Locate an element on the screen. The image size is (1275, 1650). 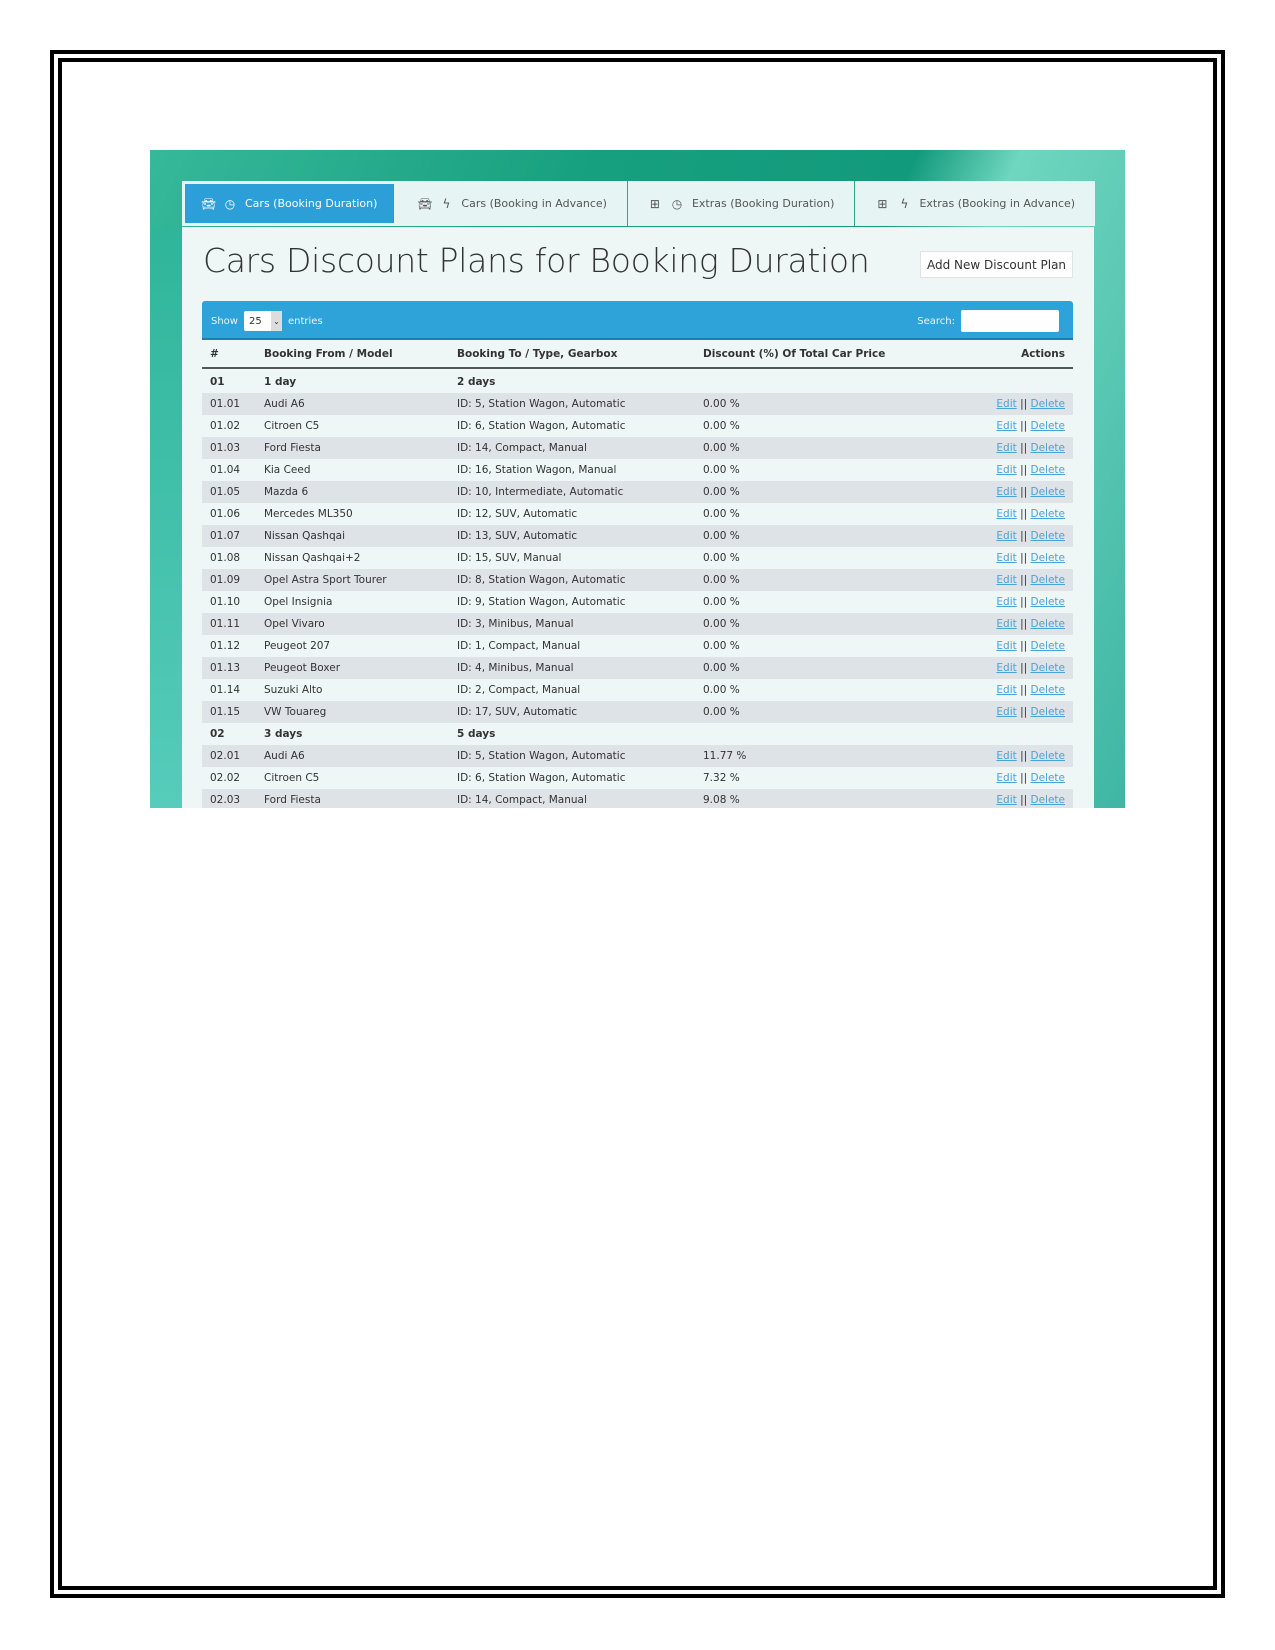
cell-id: 01.12 is located at coordinates (225, 646).